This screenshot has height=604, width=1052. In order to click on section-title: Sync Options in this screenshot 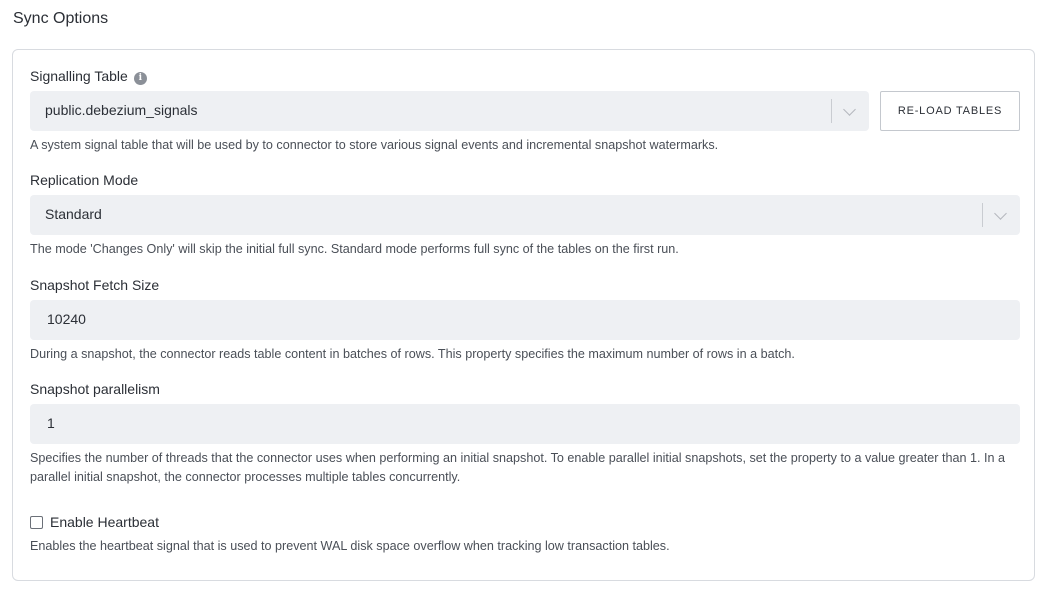, I will do `click(61, 18)`.